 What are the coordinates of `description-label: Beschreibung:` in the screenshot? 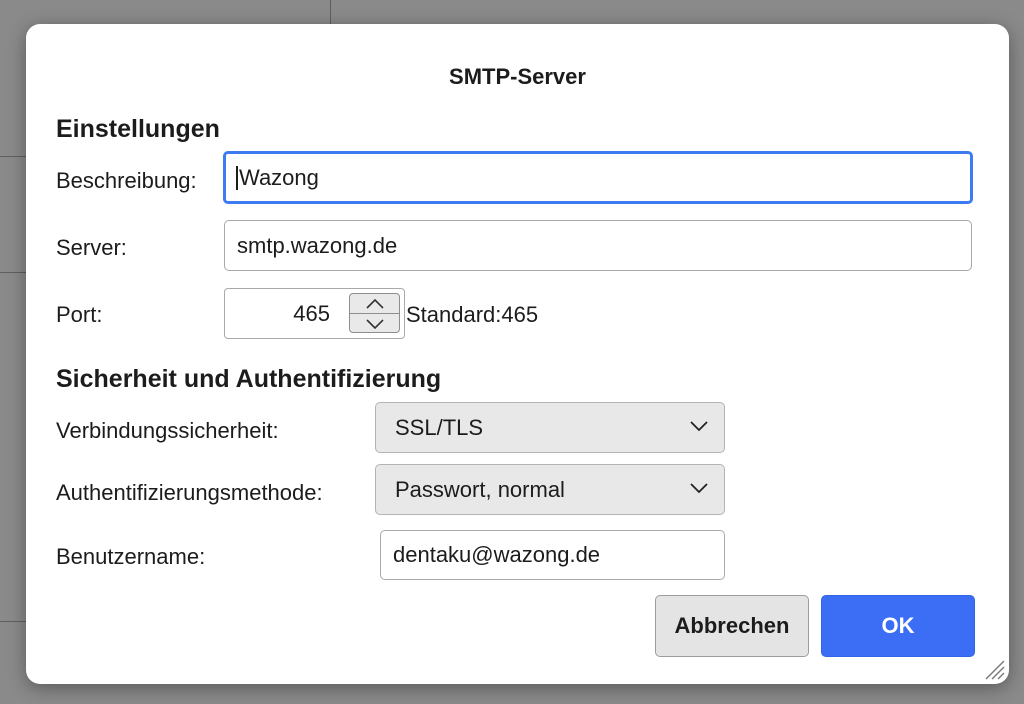 It's located at (126, 180).